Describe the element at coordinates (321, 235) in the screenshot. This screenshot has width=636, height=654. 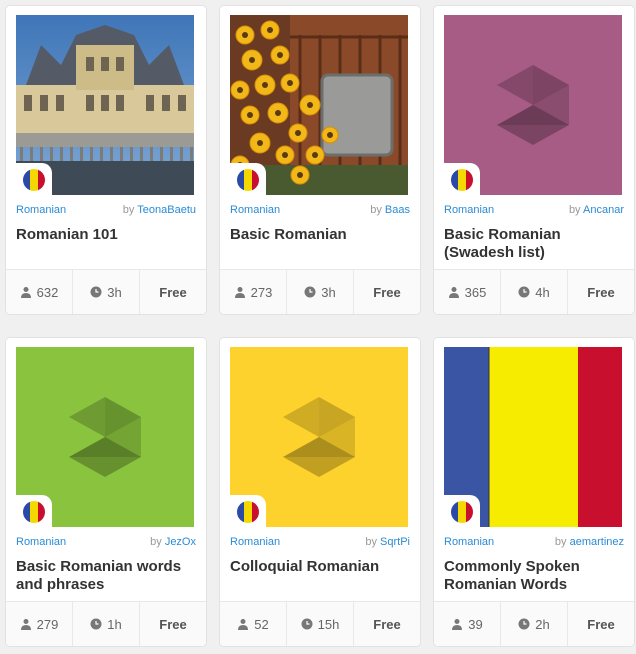
I see `course-title: Basic Romanian` at that location.